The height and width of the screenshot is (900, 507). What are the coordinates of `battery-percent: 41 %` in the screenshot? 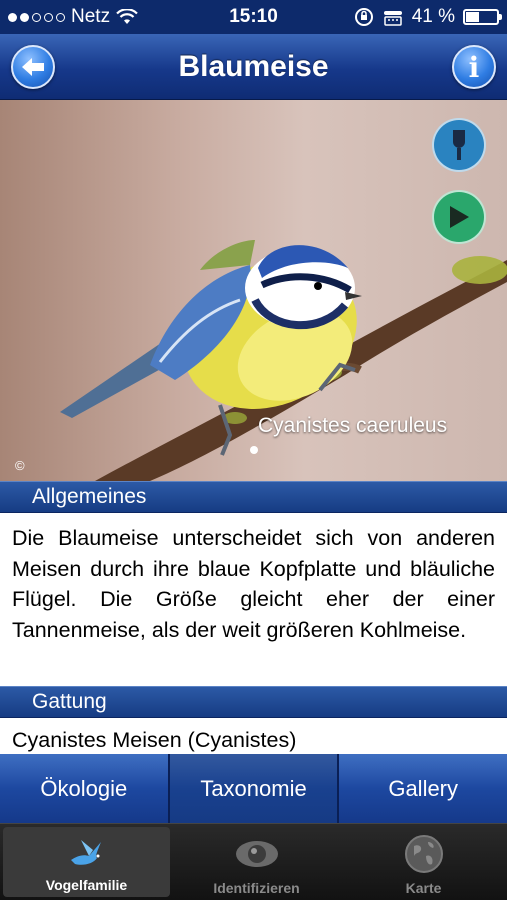 It's located at (433, 16).